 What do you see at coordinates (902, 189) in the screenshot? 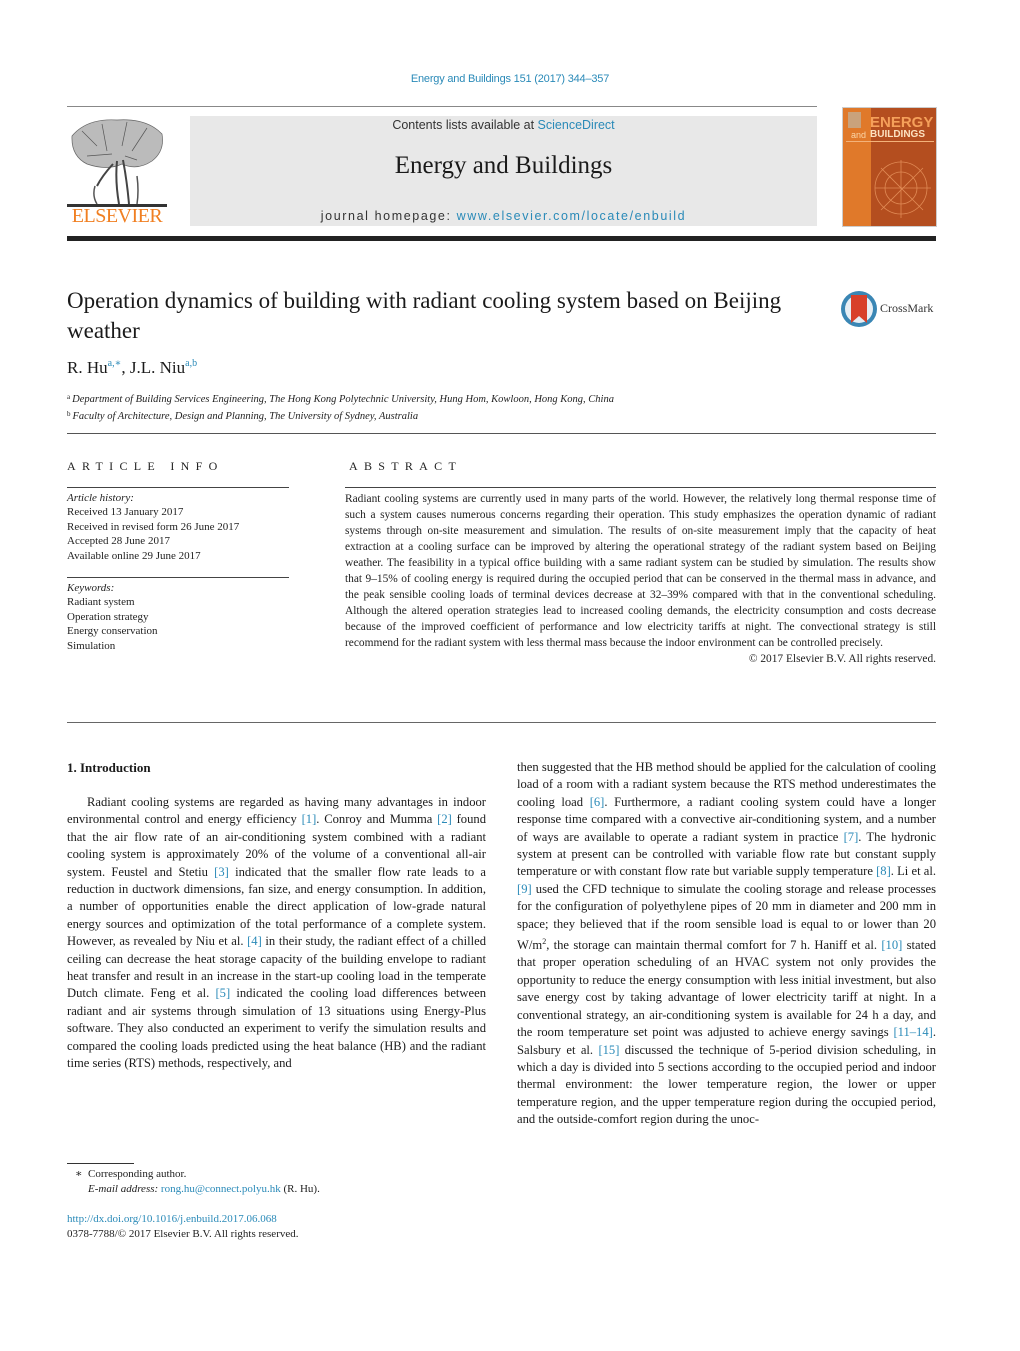
I see `cover-graphic-icon` at bounding box center [902, 189].